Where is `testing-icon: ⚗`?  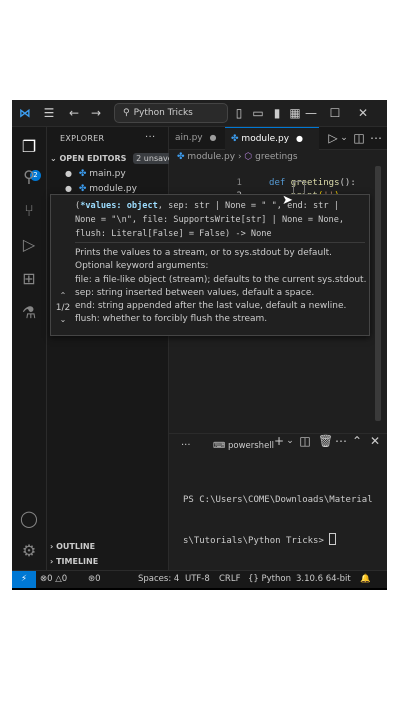 testing-icon: ⚗ is located at coordinates (29, 313).